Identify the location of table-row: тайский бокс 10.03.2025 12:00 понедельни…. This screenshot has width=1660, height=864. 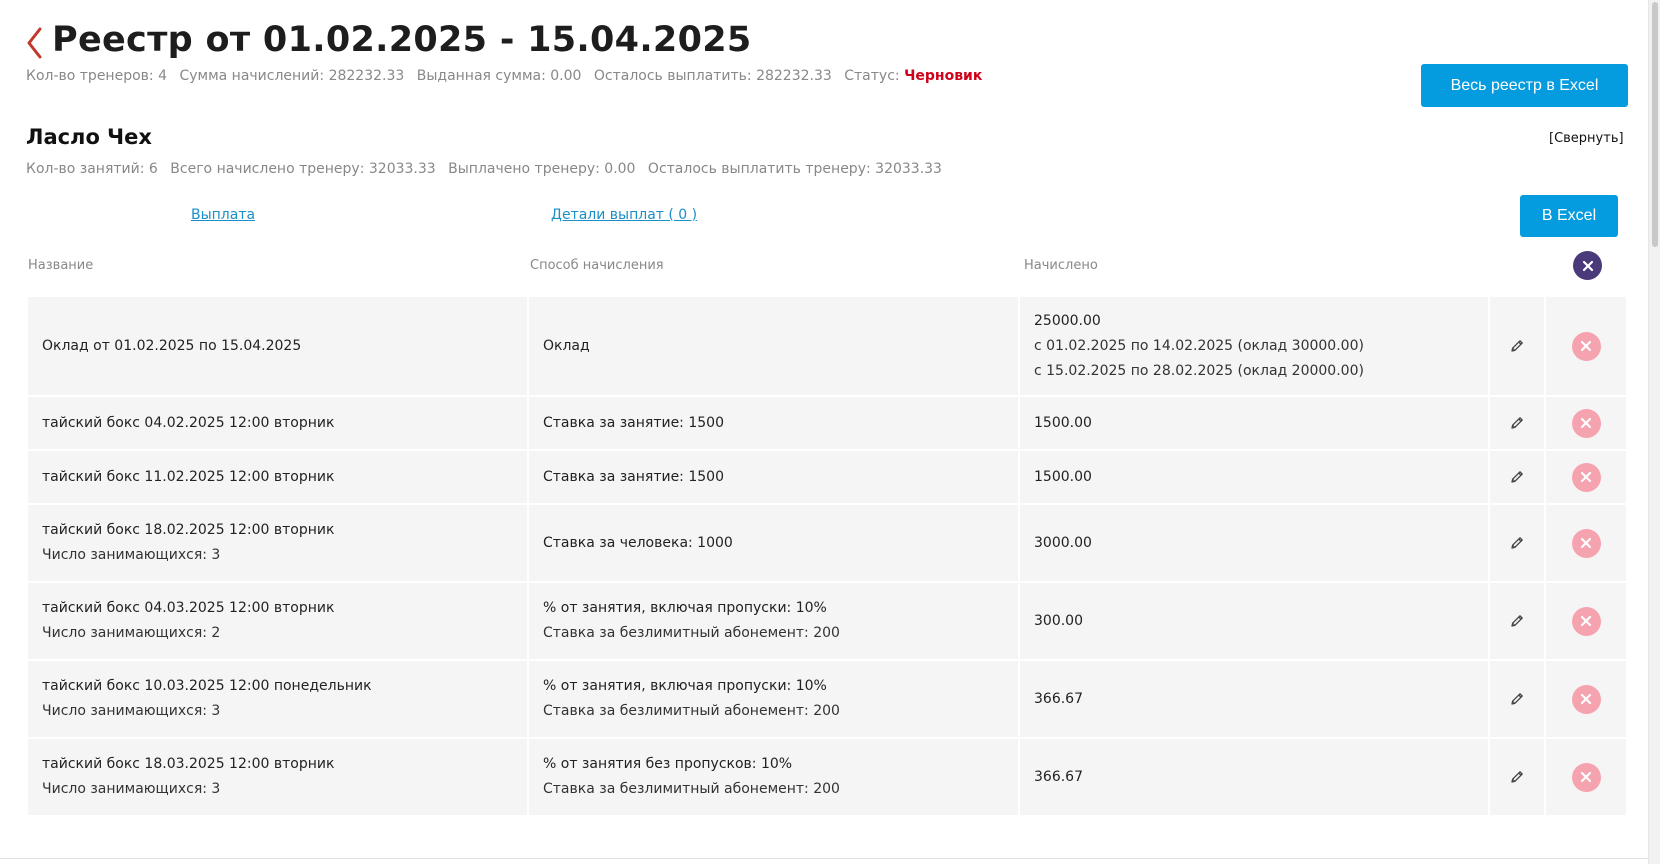
(827, 699).